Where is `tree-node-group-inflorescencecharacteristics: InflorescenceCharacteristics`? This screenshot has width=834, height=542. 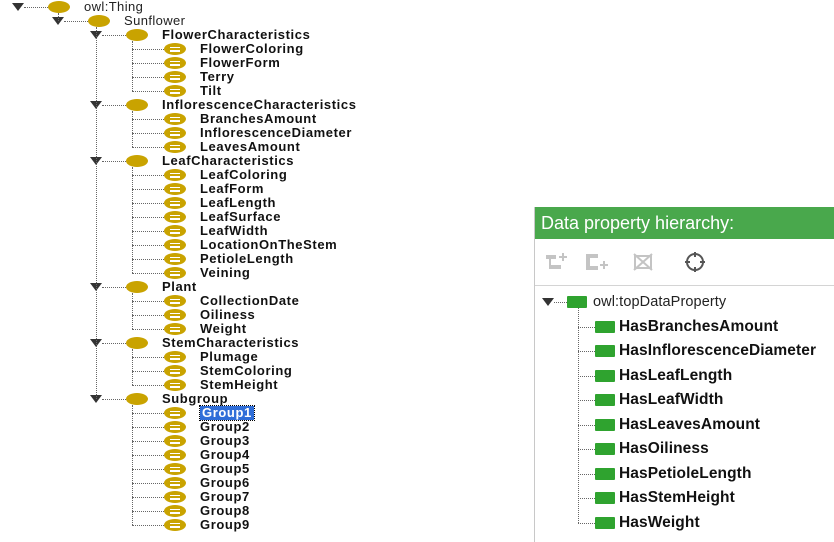 tree-node-group-inflorescencecharacteristics: InflorescenceCharacteristics is located at coordinates (267, 105).